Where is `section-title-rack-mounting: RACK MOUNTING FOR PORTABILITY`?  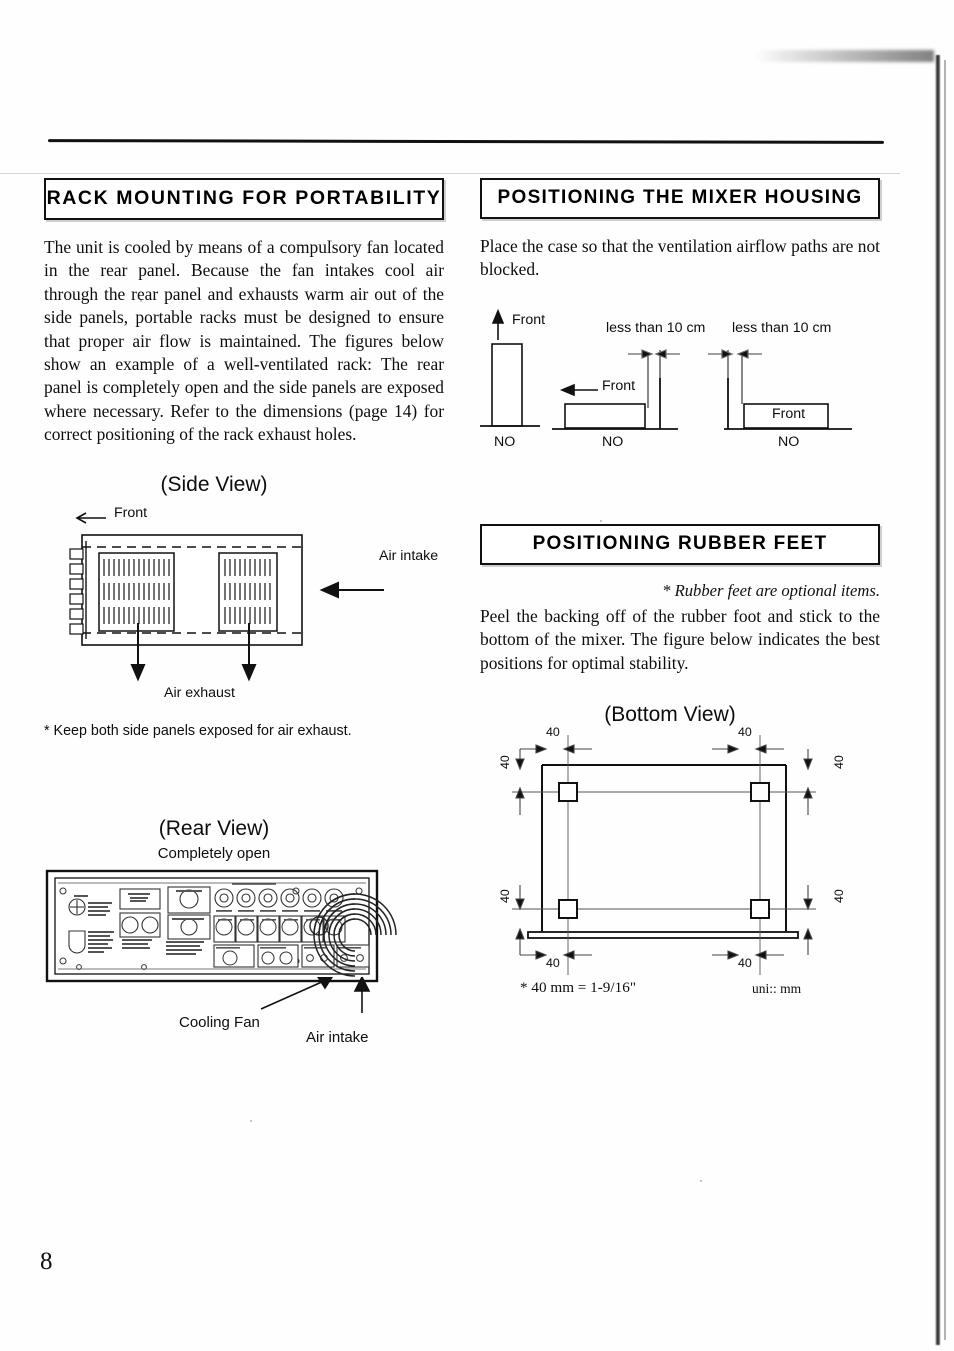
section-title-rack-mounting: RACK MOUNTING FOR PORTABILITY is located at coordinates (244, 198).